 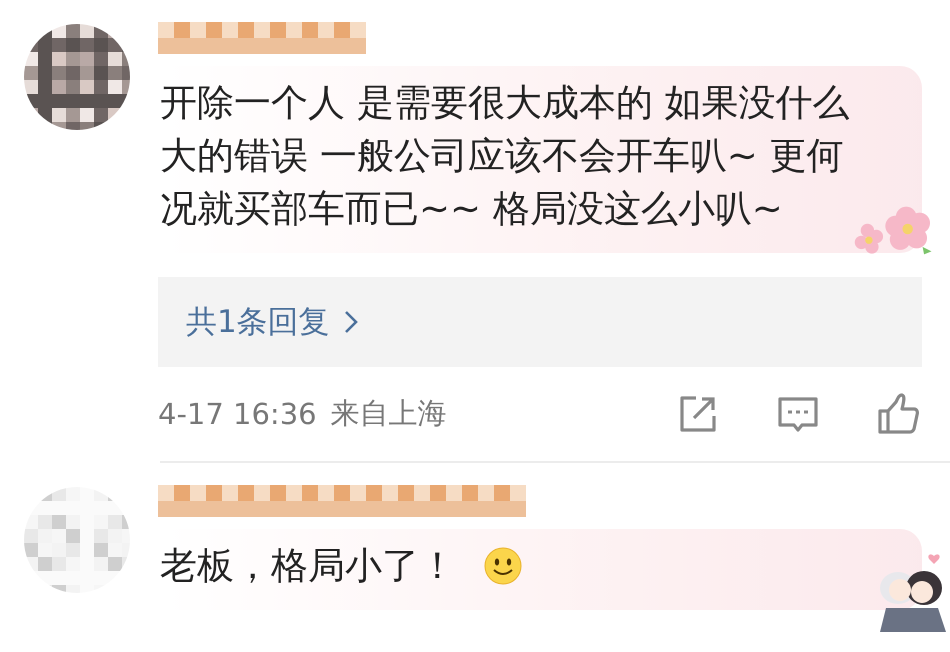 What do you see at coordinates (237, 414) in the screenshot?
I see `comment-time: 4-17 16:36` at bounding box center [237, 414].